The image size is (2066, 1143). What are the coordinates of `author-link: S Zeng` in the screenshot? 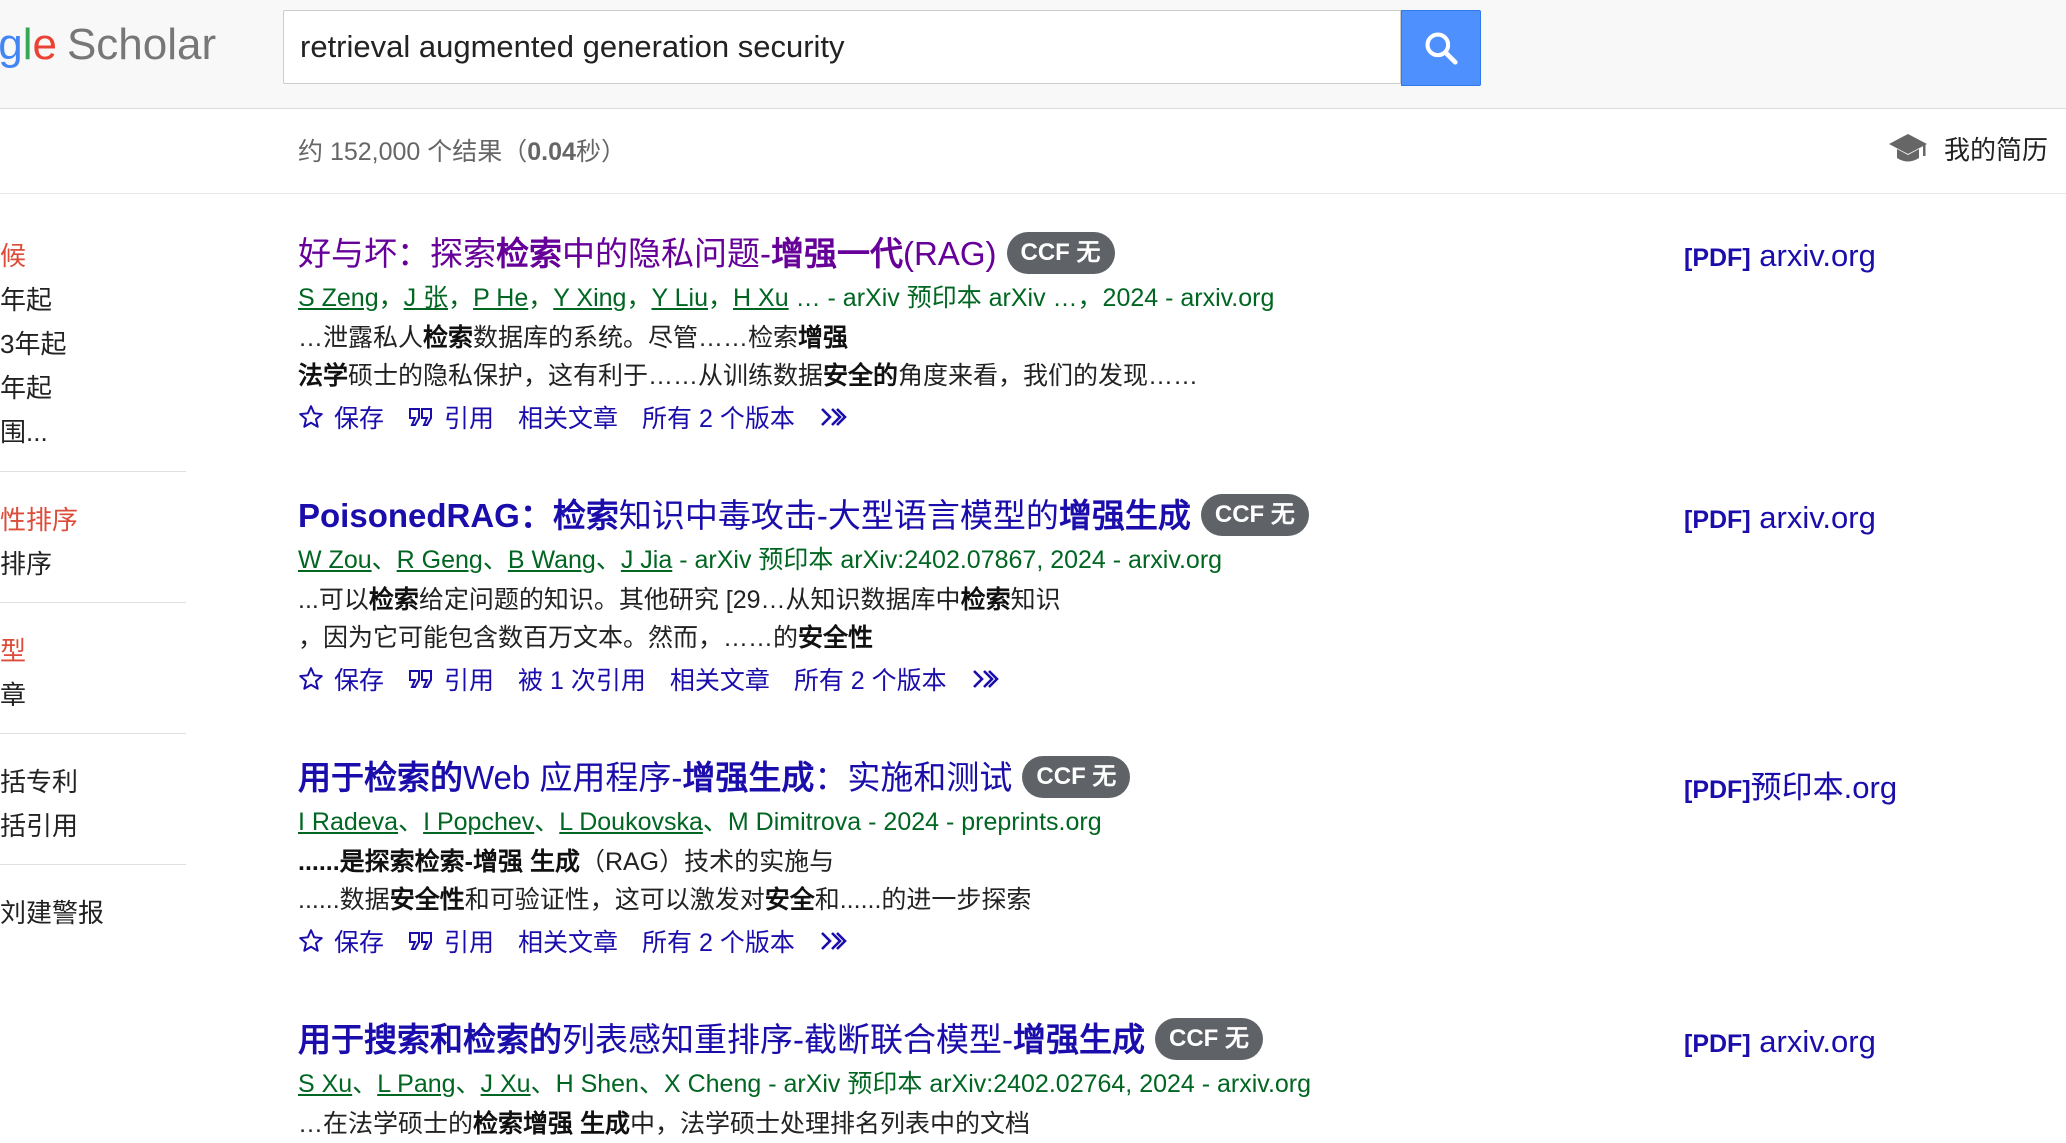 It's located at (338, 298).